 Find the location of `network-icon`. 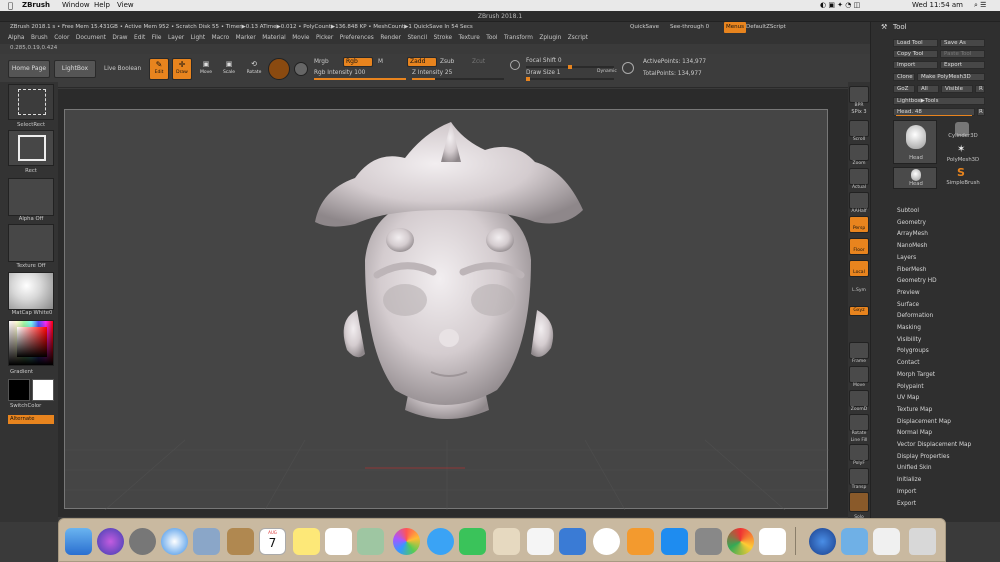

network-icon is located at coordinates (822, 541).